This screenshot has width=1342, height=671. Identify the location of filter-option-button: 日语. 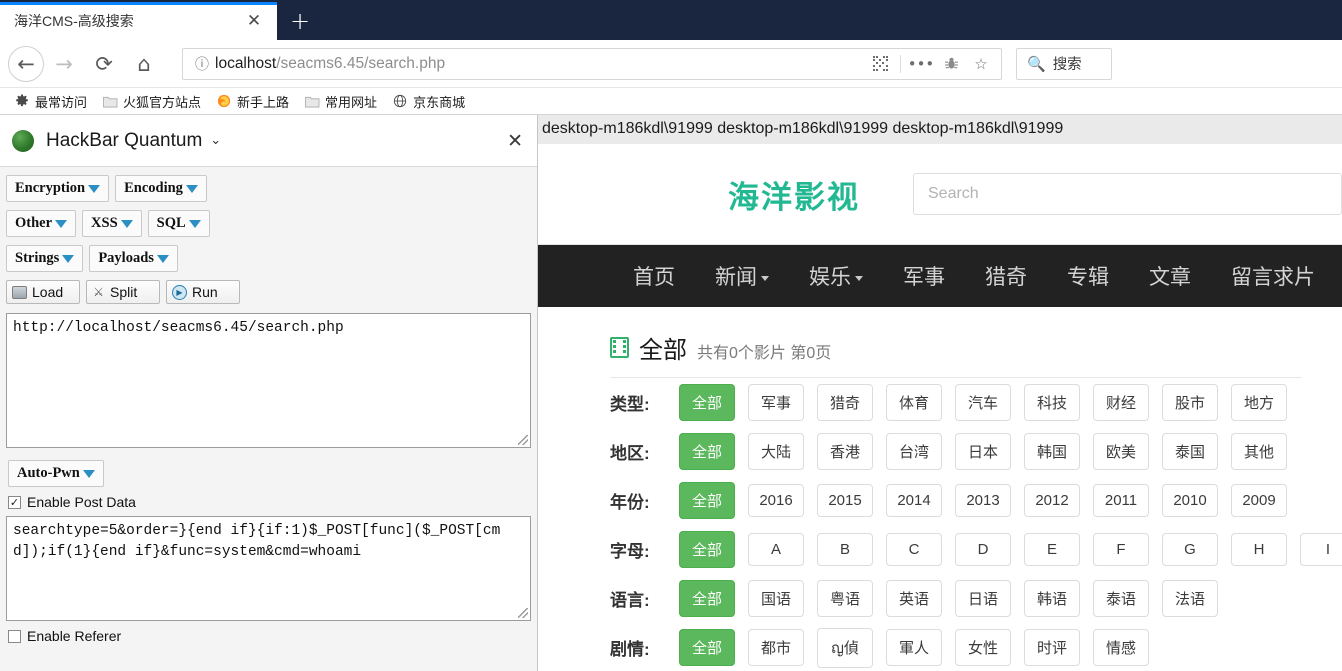
(983, 598).